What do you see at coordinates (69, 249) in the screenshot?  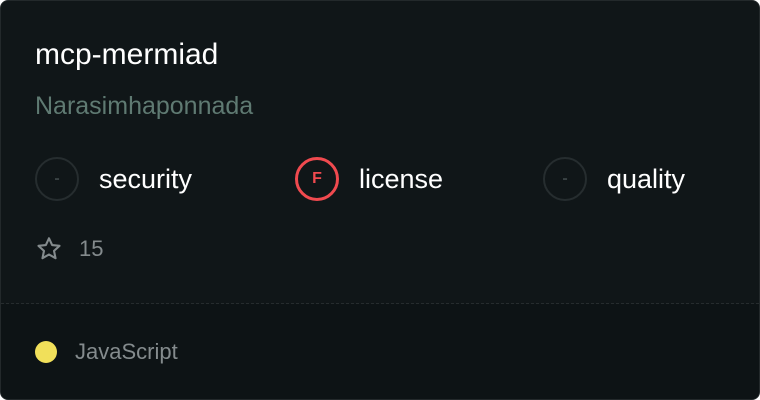 I see `stars: 15` at bounding box center [69, 249].